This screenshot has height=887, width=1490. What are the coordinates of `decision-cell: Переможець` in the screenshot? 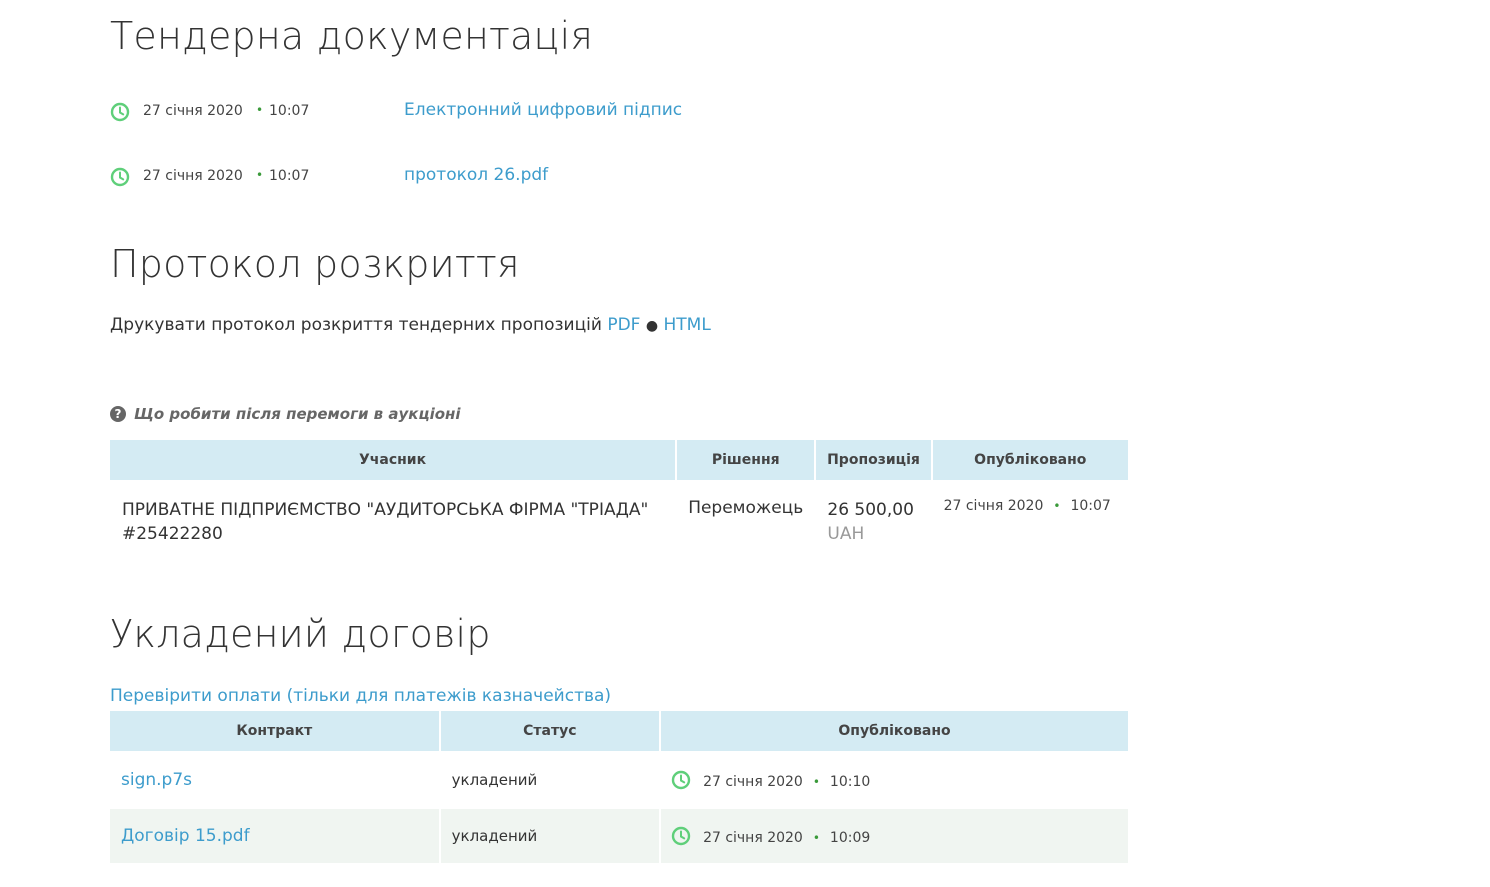 It's located at (746, 508).